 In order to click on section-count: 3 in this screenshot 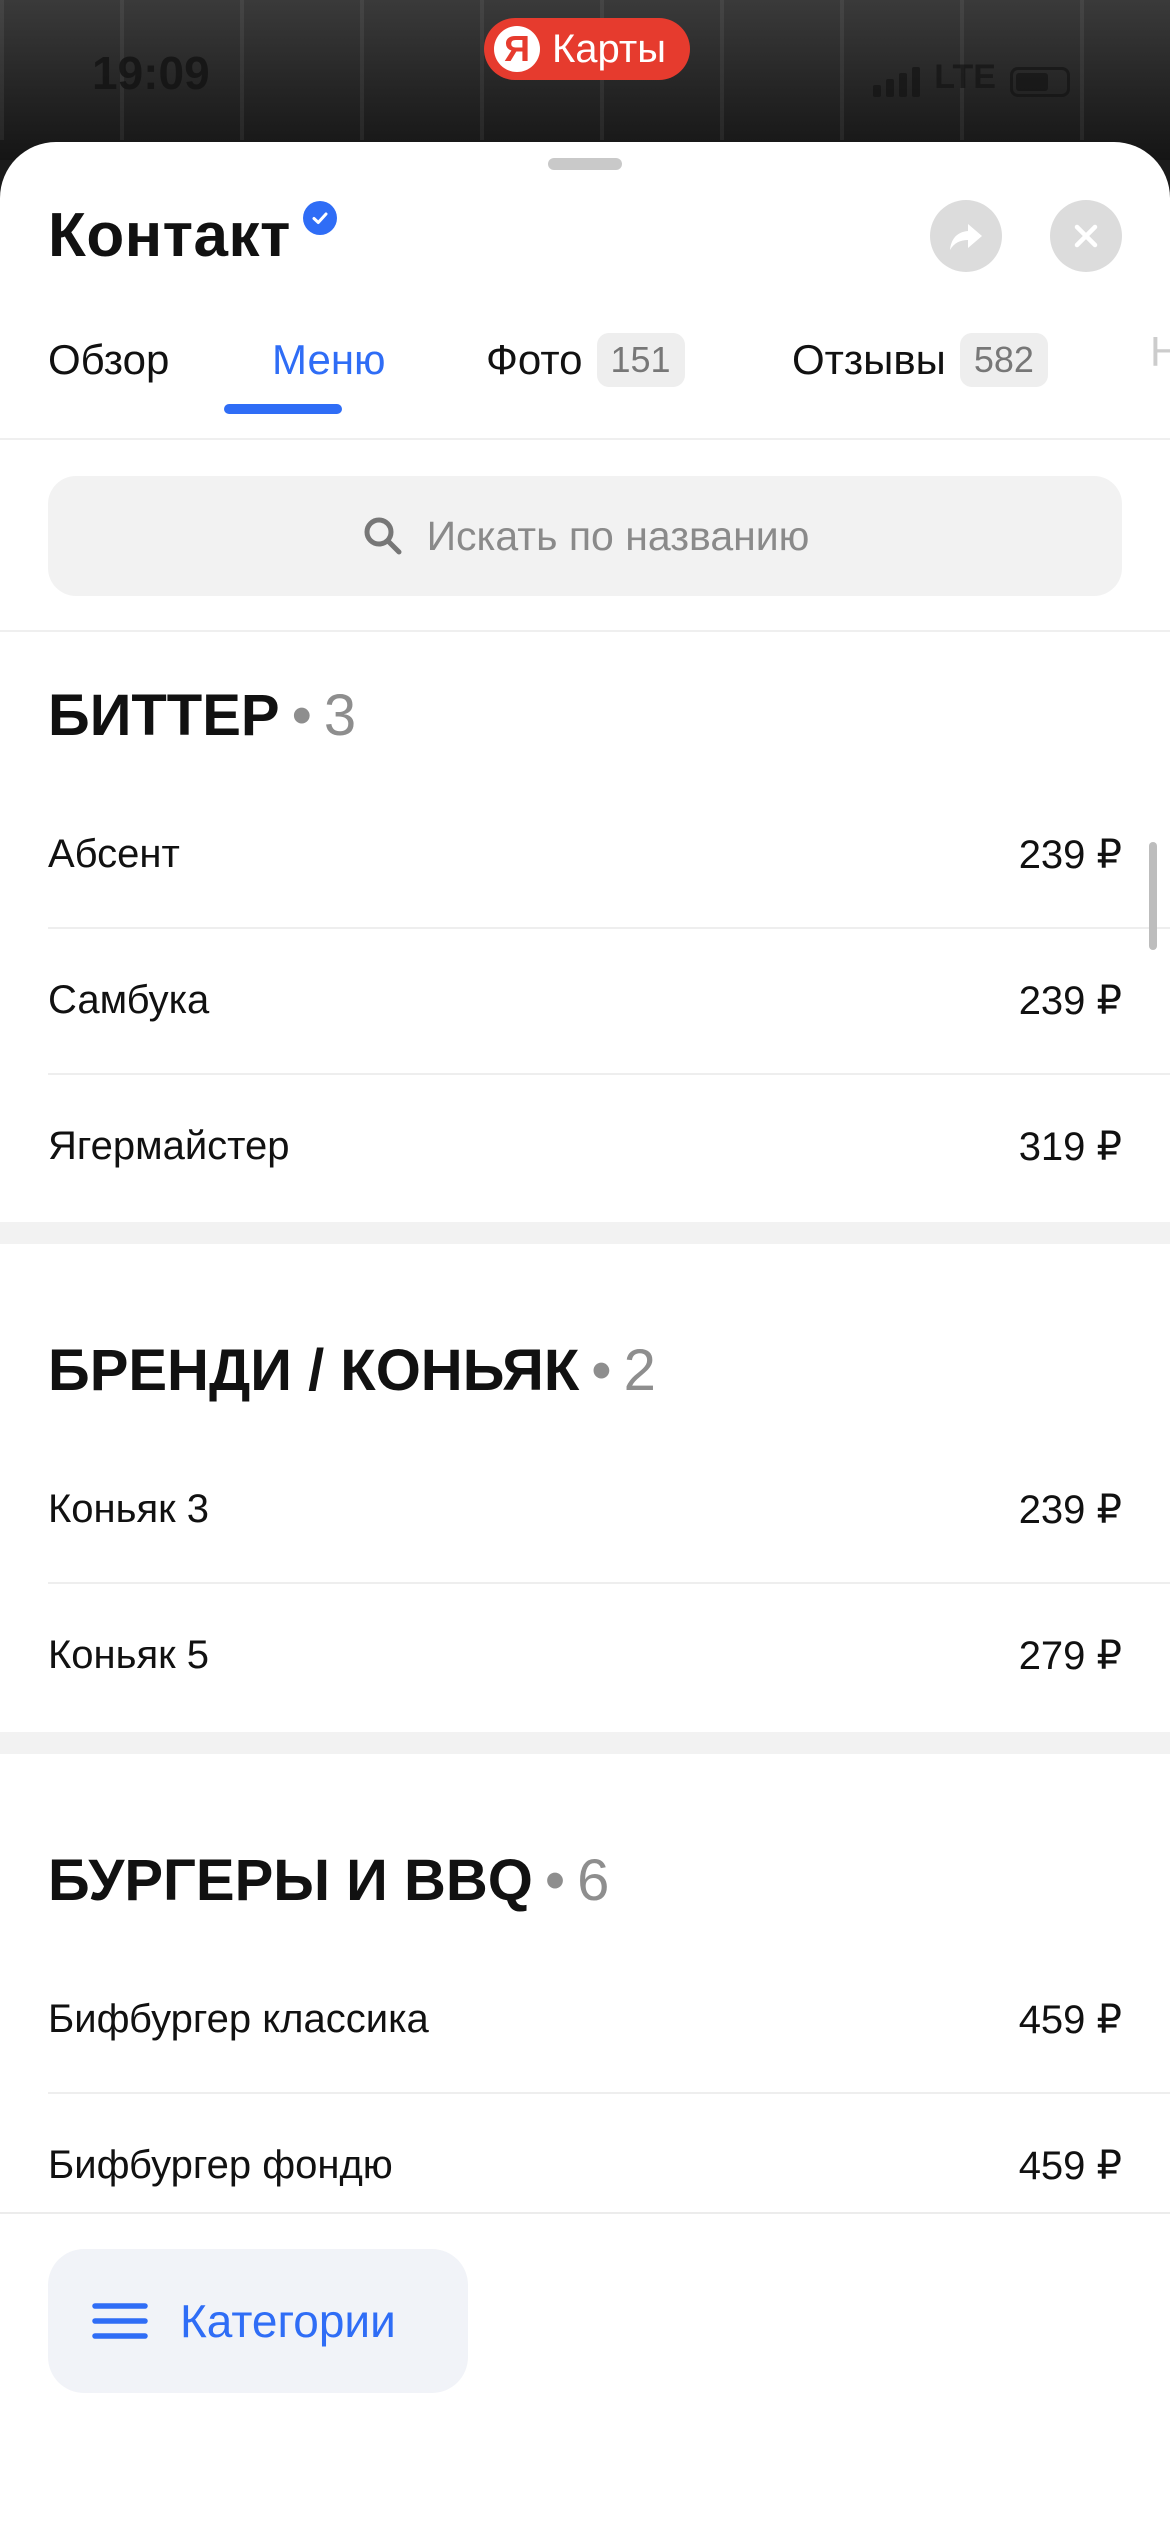, I will do `click(340, 715)`.